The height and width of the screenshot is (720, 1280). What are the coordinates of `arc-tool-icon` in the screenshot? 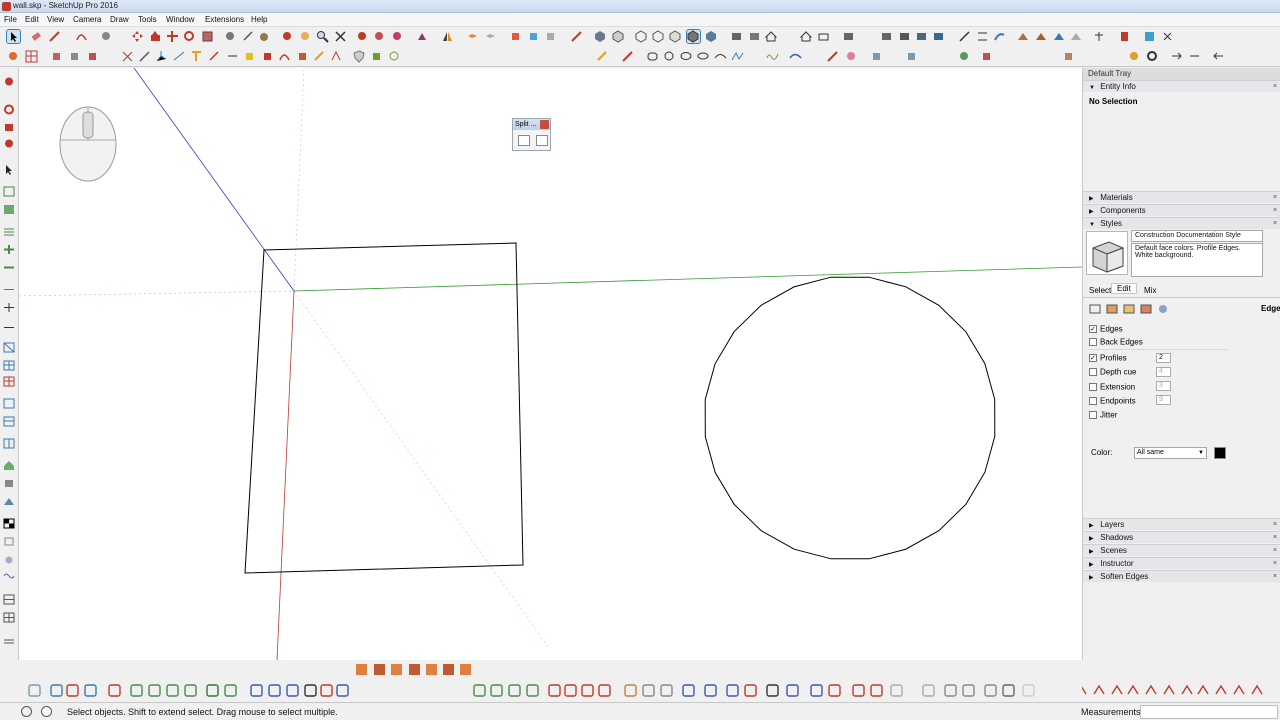 It's located at (81, 36).